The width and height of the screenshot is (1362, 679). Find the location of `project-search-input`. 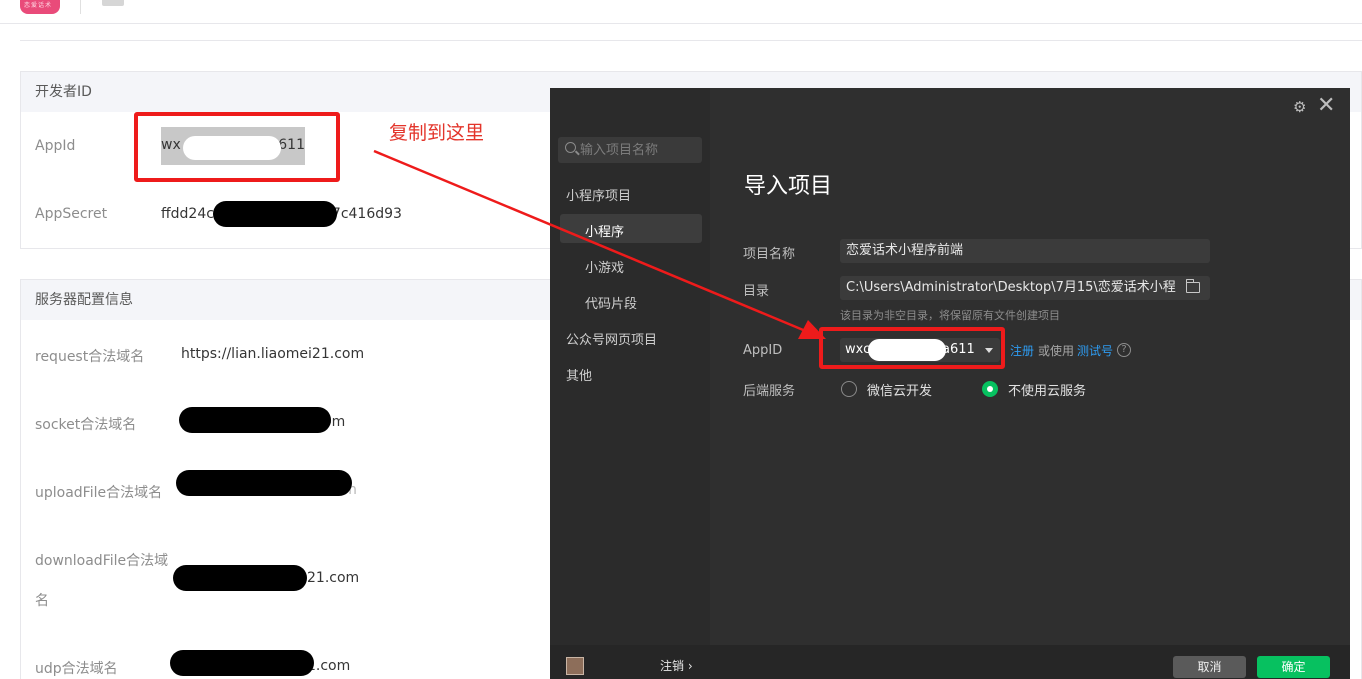

project-search-input is located at coordinates (639, 150).